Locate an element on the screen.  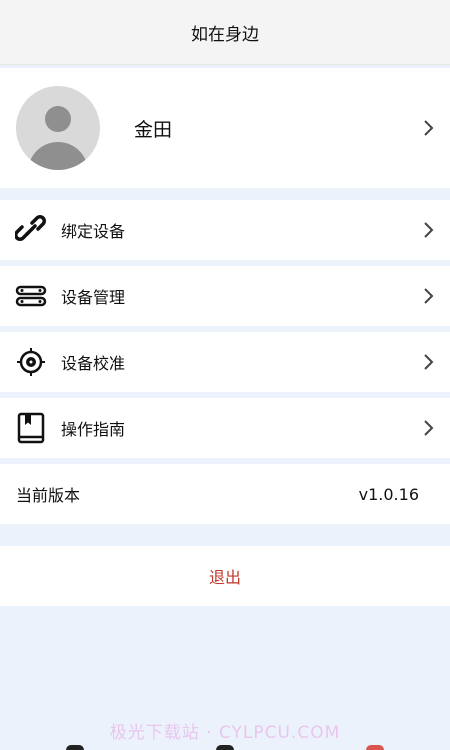
tab-mine is located at coordinates (375, 747).